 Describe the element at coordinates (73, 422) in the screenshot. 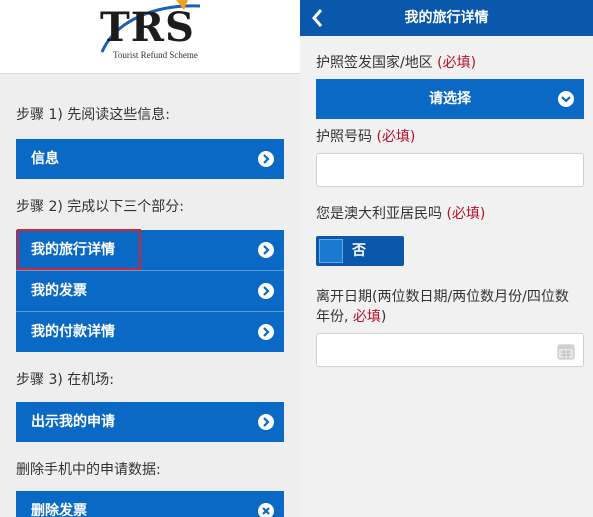

I see `show-application-label: 出示我的申请` at that location.